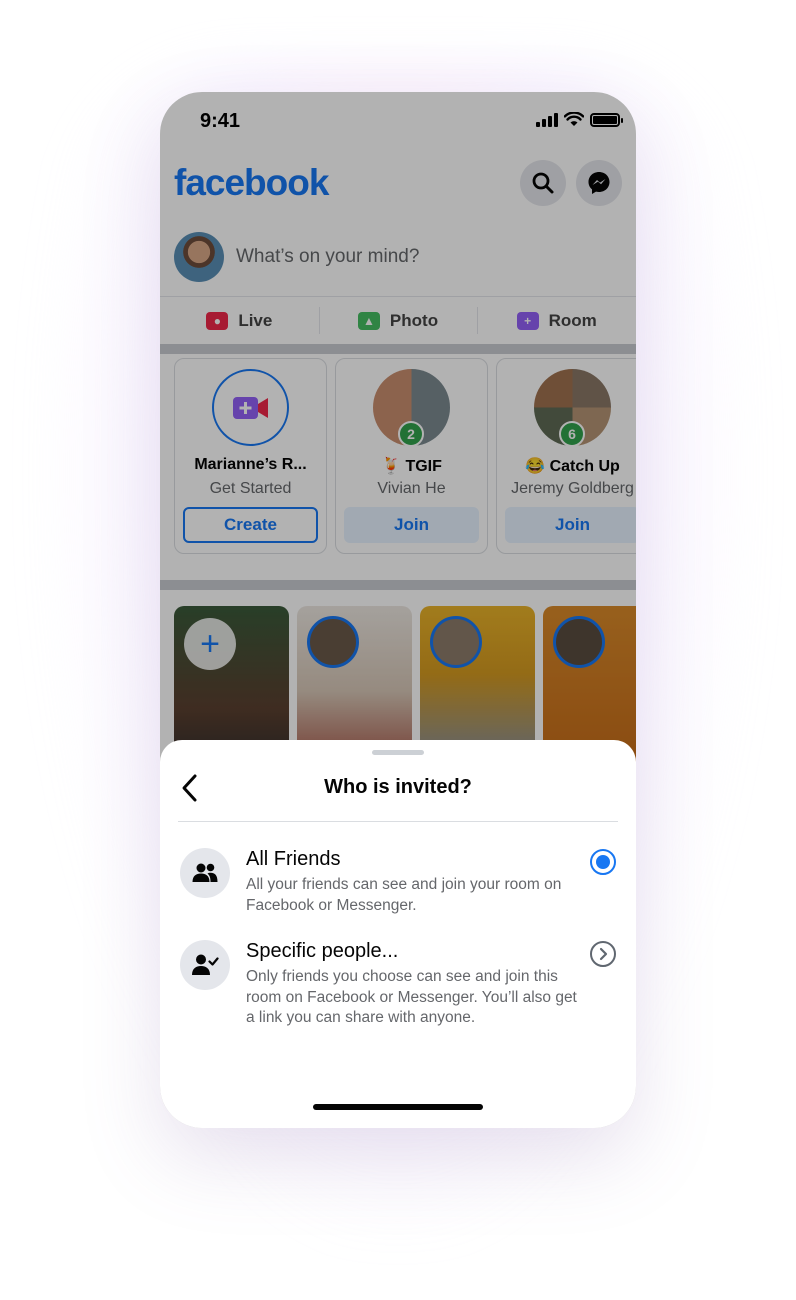 This screenshot has height=1300, width=796. I want to click on sheet-divider, so click(398, 821).